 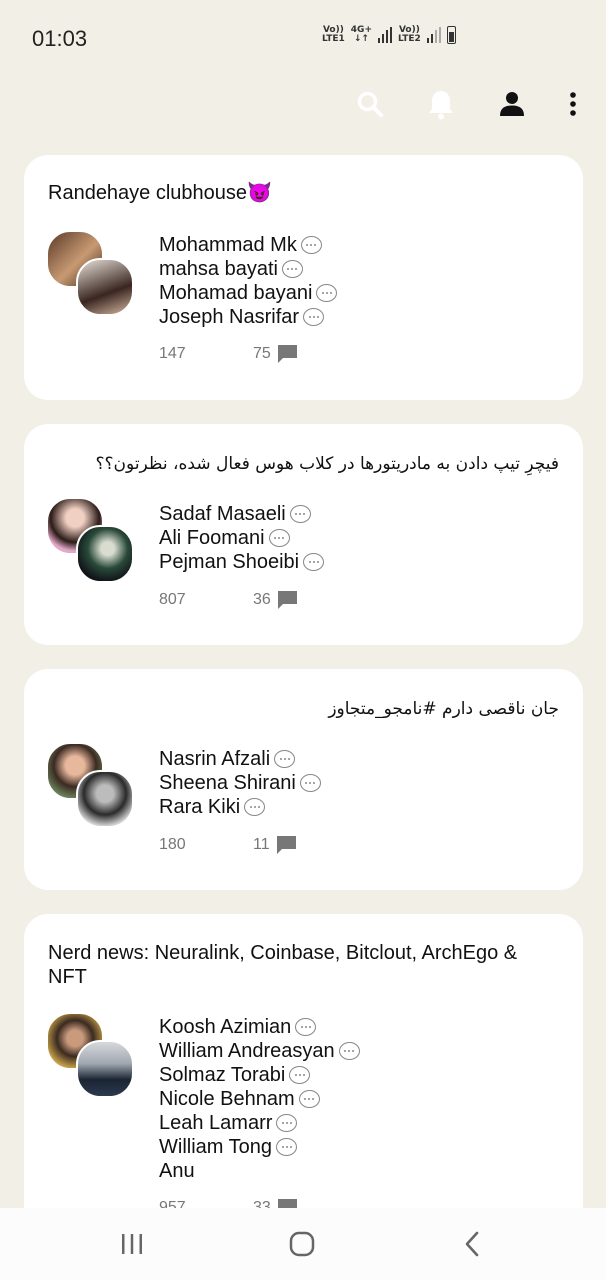 I want to click on bell-icon, so click(x=441, y=104).